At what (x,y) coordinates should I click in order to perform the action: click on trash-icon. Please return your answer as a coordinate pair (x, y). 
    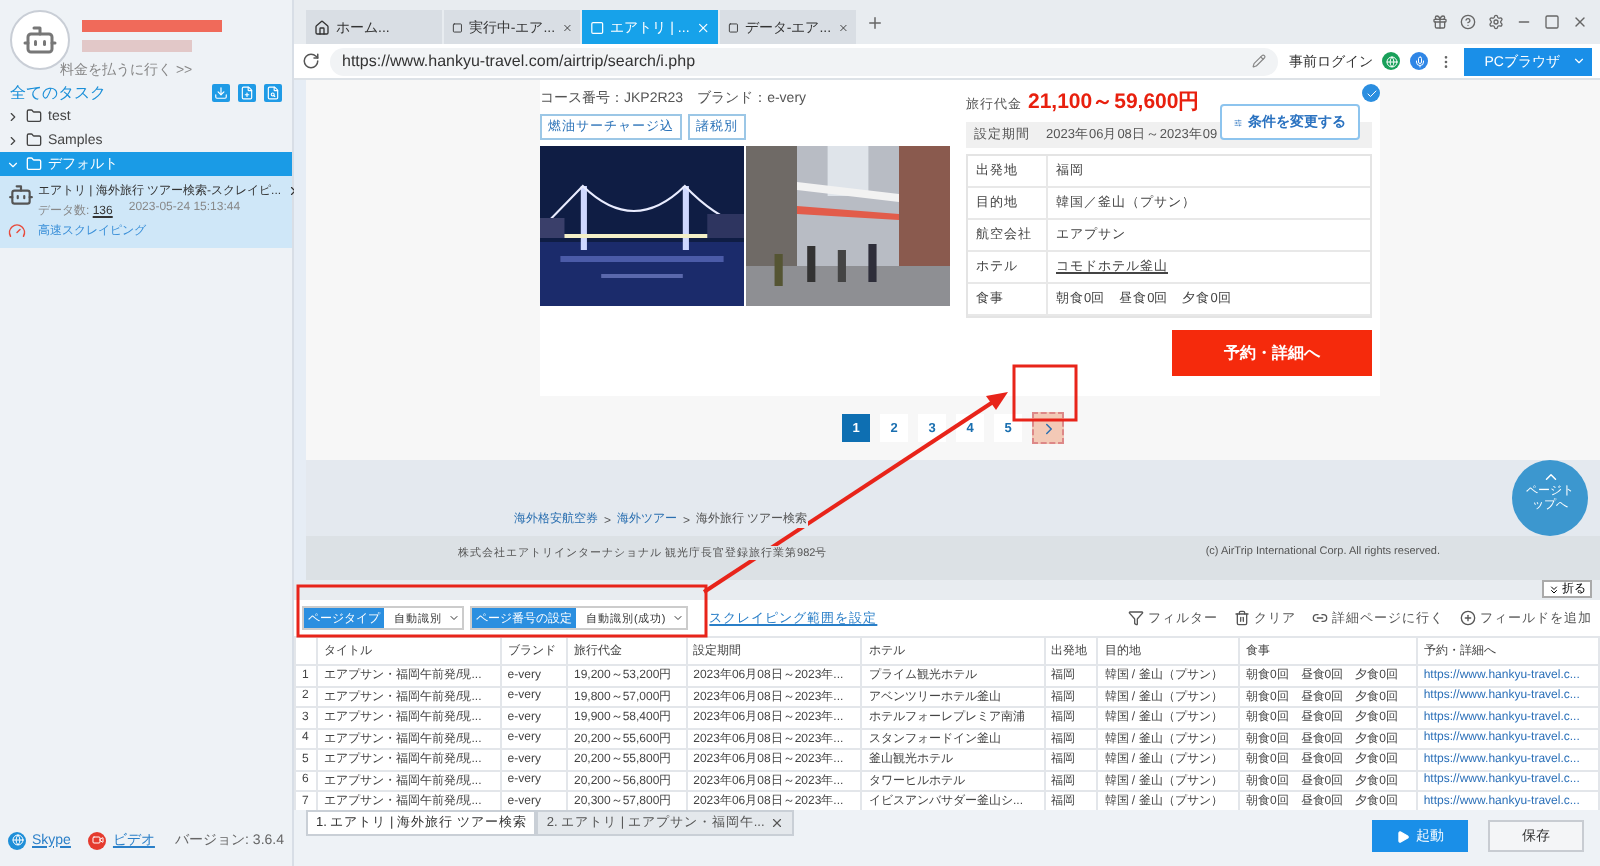
    Looking at the image, I should click on (1242, 618).